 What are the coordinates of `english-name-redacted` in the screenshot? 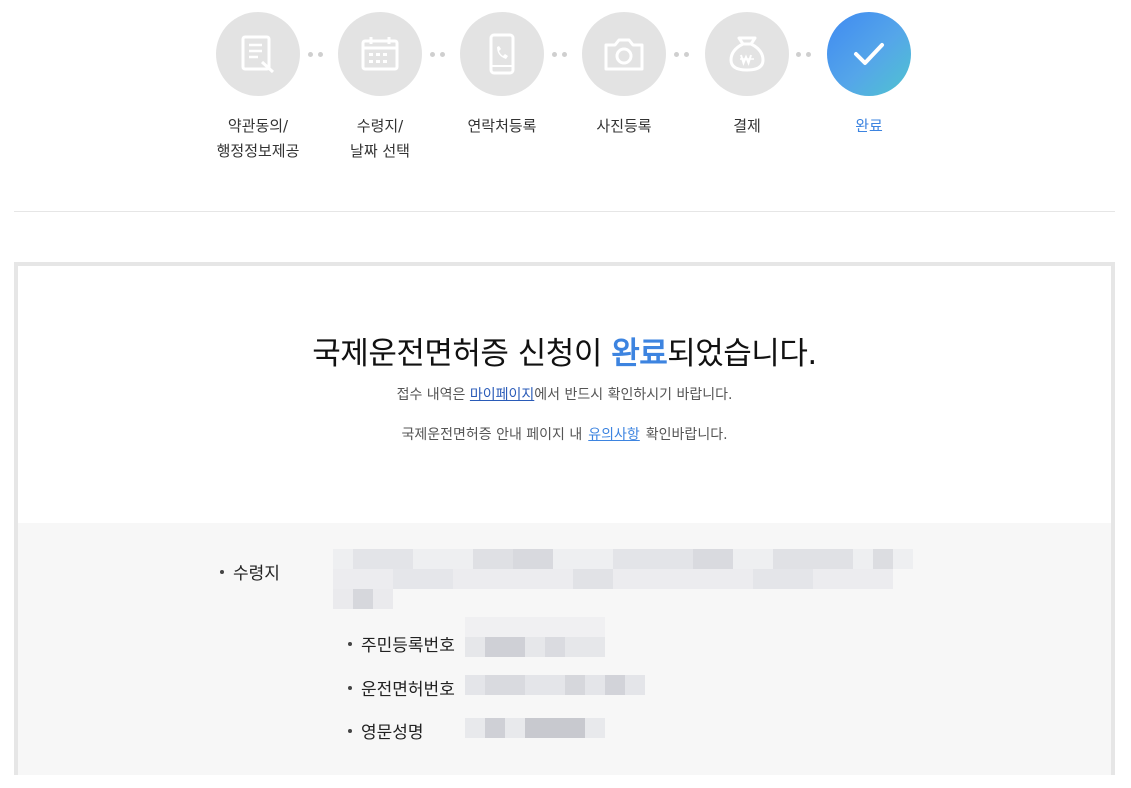 It's located at (535, 728).